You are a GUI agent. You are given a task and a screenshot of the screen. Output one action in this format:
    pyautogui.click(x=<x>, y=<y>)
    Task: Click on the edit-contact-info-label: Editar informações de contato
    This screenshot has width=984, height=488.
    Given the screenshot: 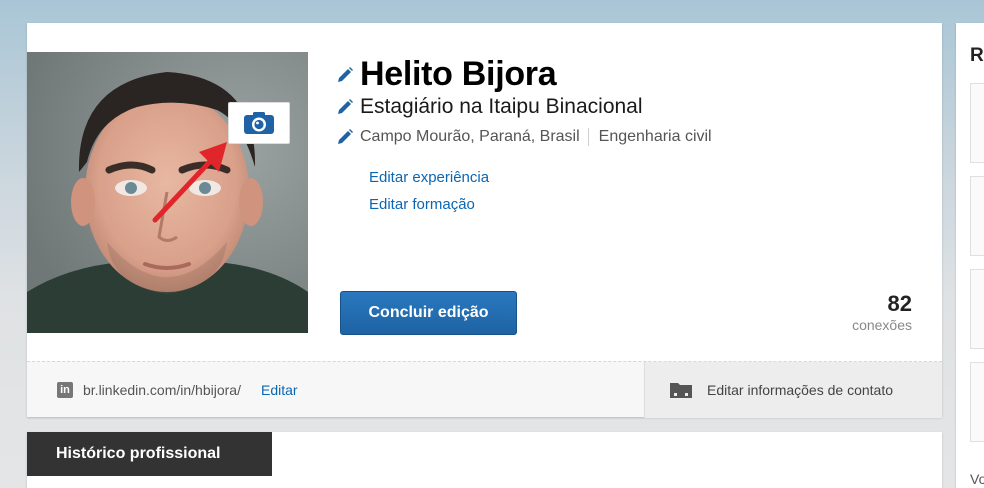 What is the action you would take?
    pyautogui.click(x=800, y=390)
    